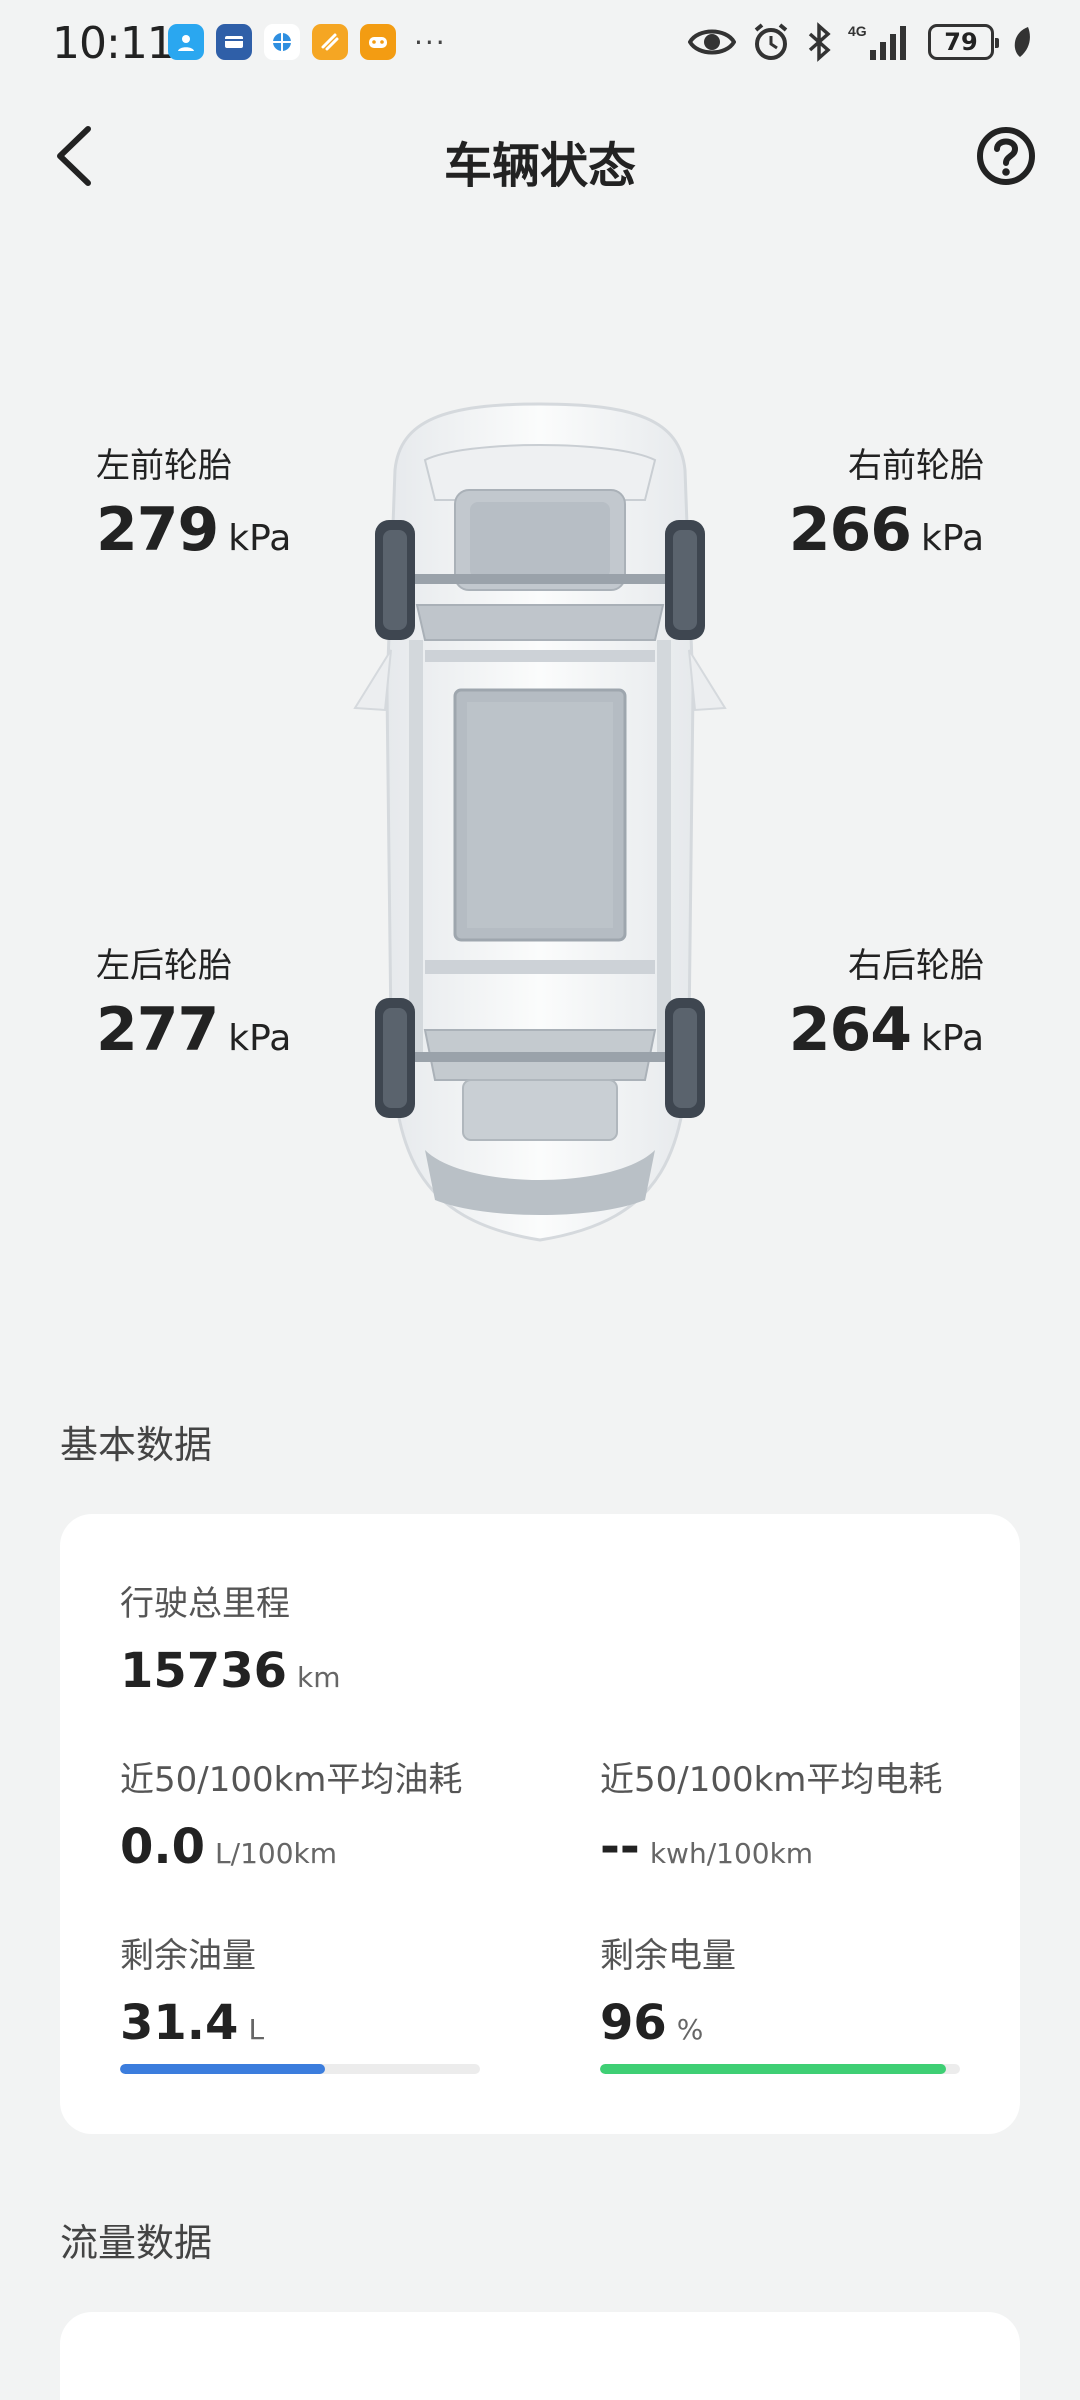  Describe the element at coordinates (877, 41) in the screenshot. I see `signal-4g-icon: 4G` at that location.